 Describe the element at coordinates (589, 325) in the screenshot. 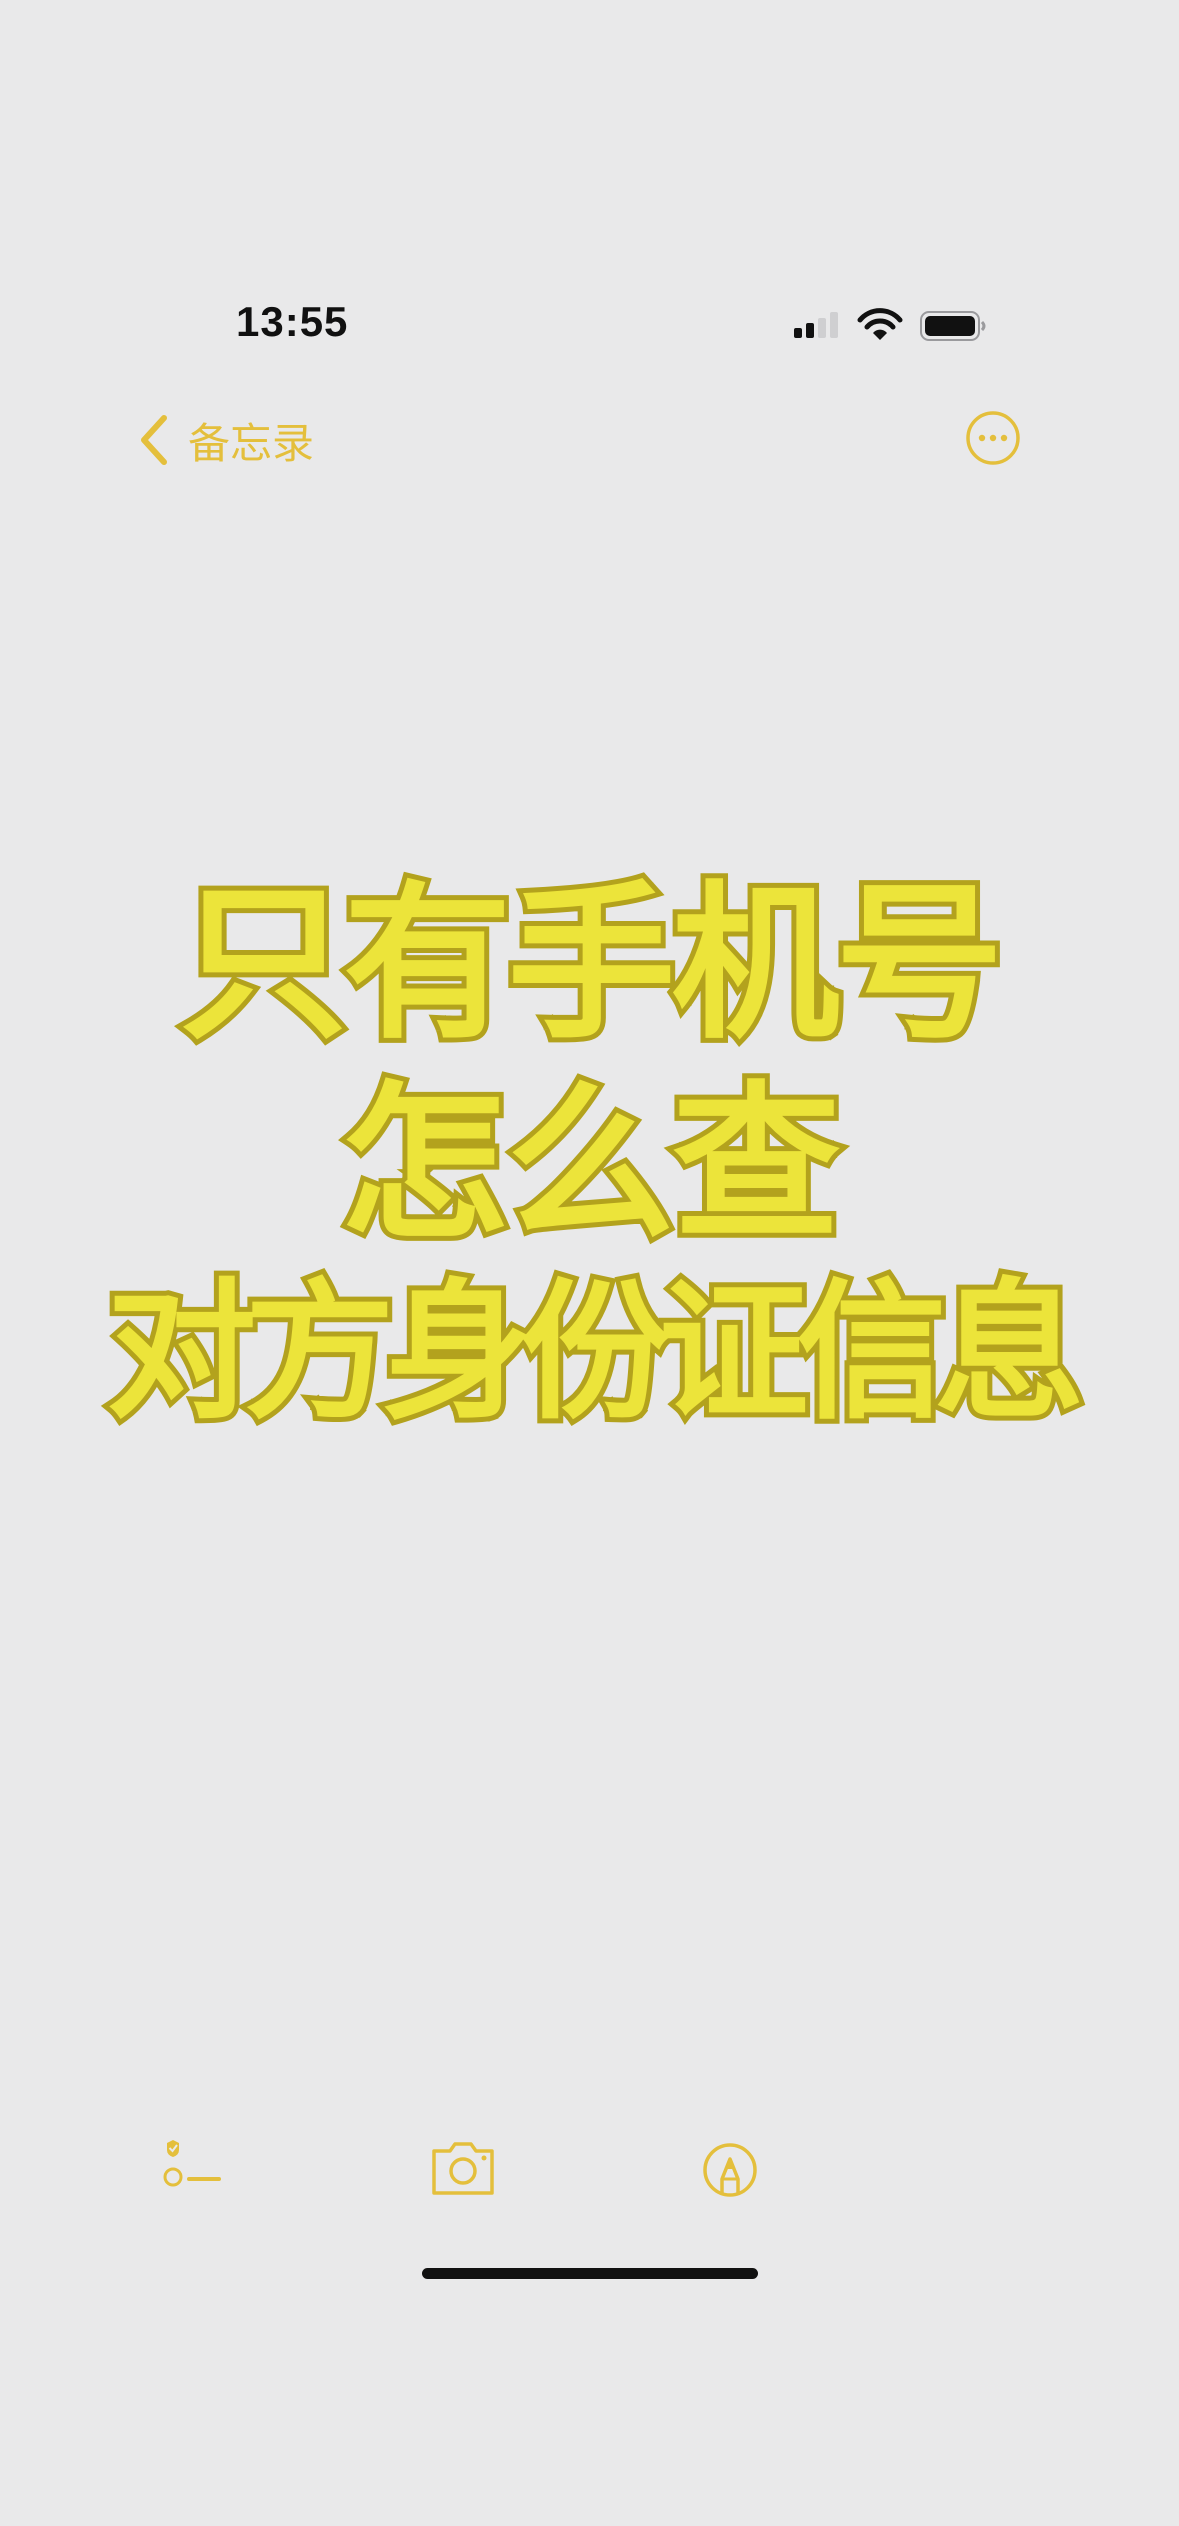

I see `status-bar: 13:55` at that location.